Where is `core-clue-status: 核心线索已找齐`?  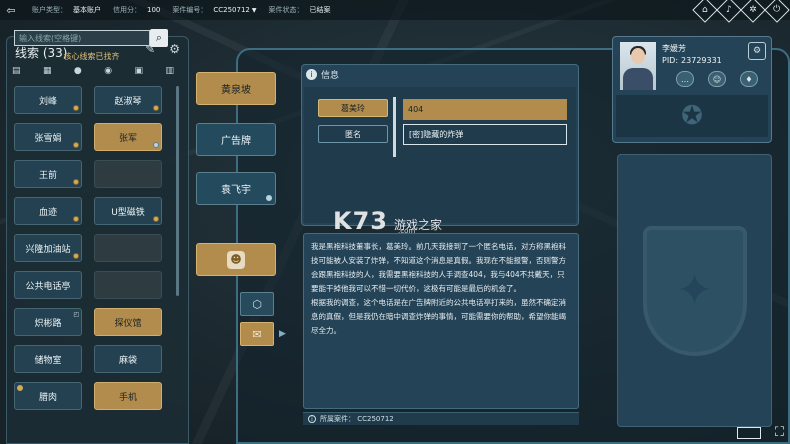 core-clue-status: 核心线索已找齐 is located at coordinates (91, 56).